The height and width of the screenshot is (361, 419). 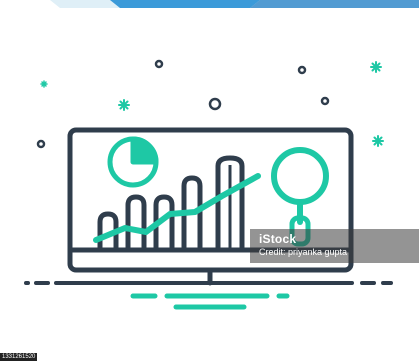 I want to click on pie-chart-icon, so click(x=133, y=162).